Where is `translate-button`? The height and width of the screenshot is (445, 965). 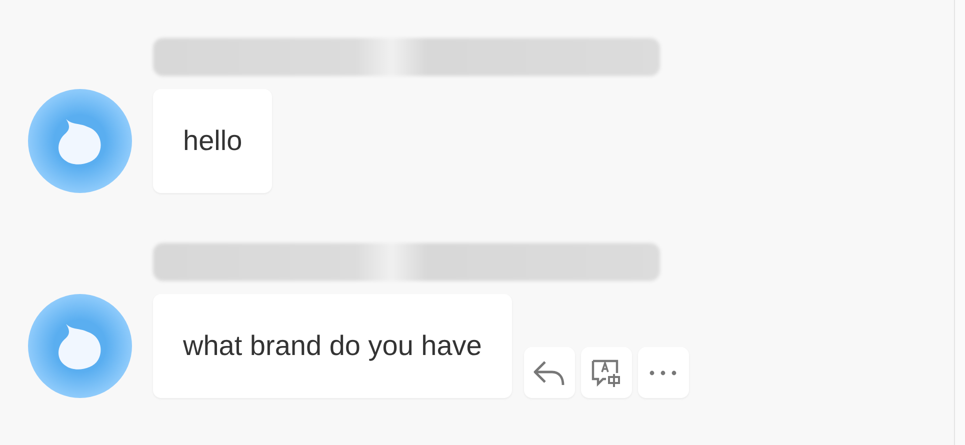 translate-button is located at coordinates (606, 372).